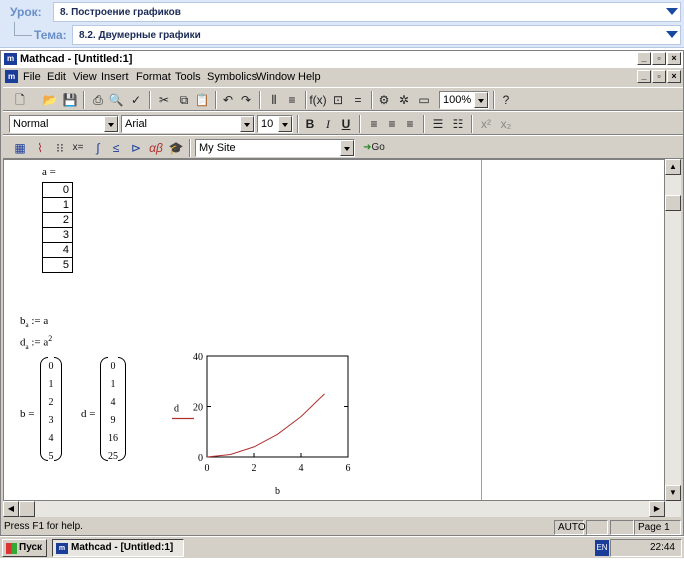  What do you see at coordinates (246, 100) in the screenshot?
I see `redo-icon: ↷` at bounding box center [246, 100].